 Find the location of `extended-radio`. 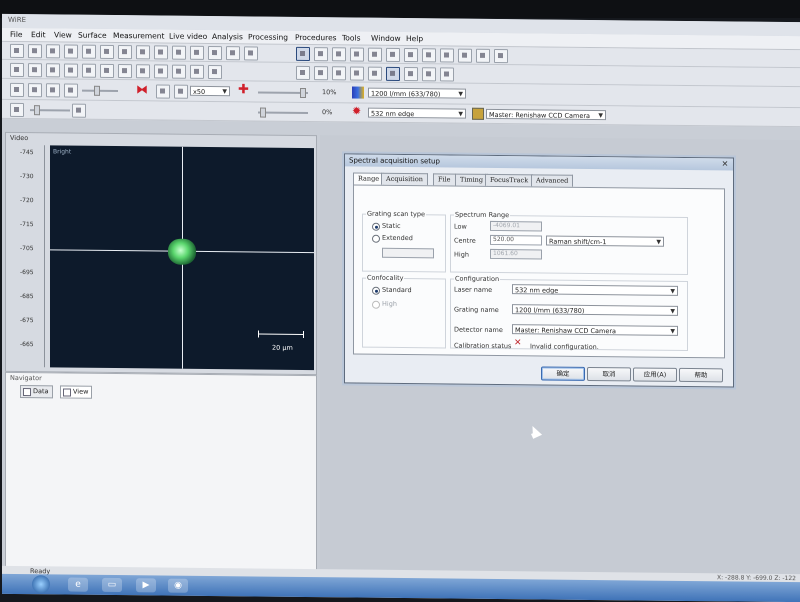

extended-radio is located at coordinates (376, 238).